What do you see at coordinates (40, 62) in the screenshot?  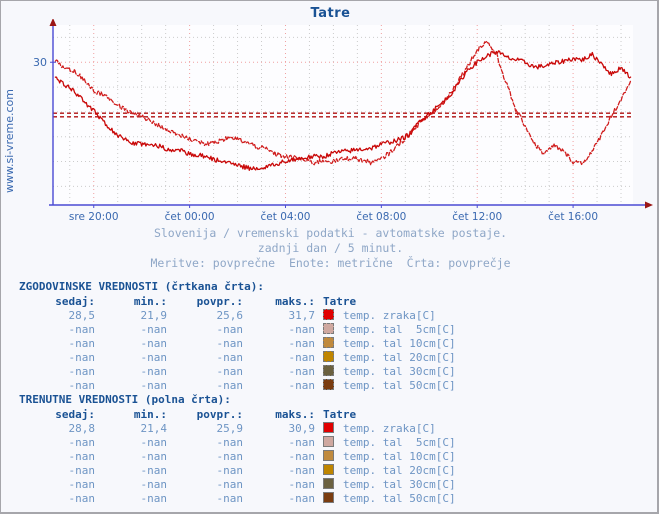 I see `y-axis-tick-labels: 30` at bounding box center [40, 62].